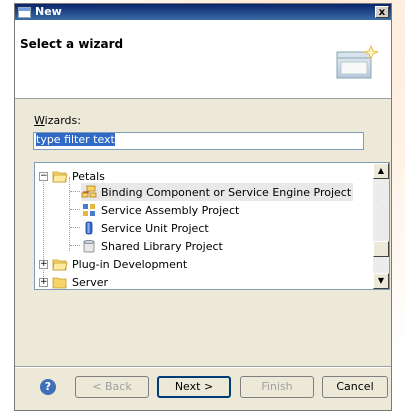 The height and width of the screenshot is (416, 405). I want to click on scroll-up-icon: ▲, so click(381, 171).